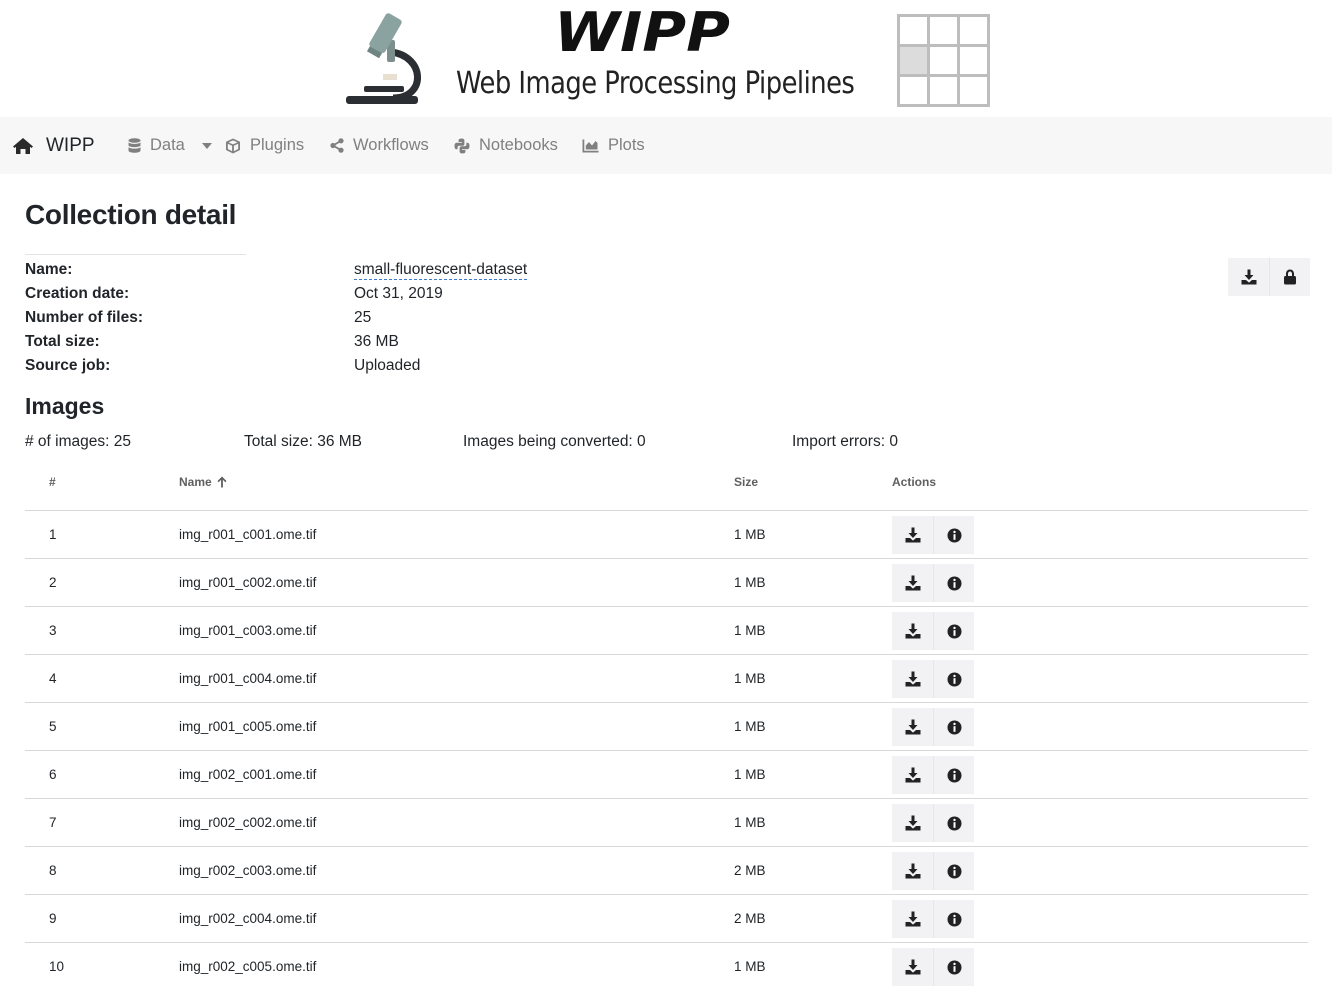  What do you see at coordinates (376, 341) in the screenshot?
I see `total-size-value: 36 MB` at bounding box center [376, 341].